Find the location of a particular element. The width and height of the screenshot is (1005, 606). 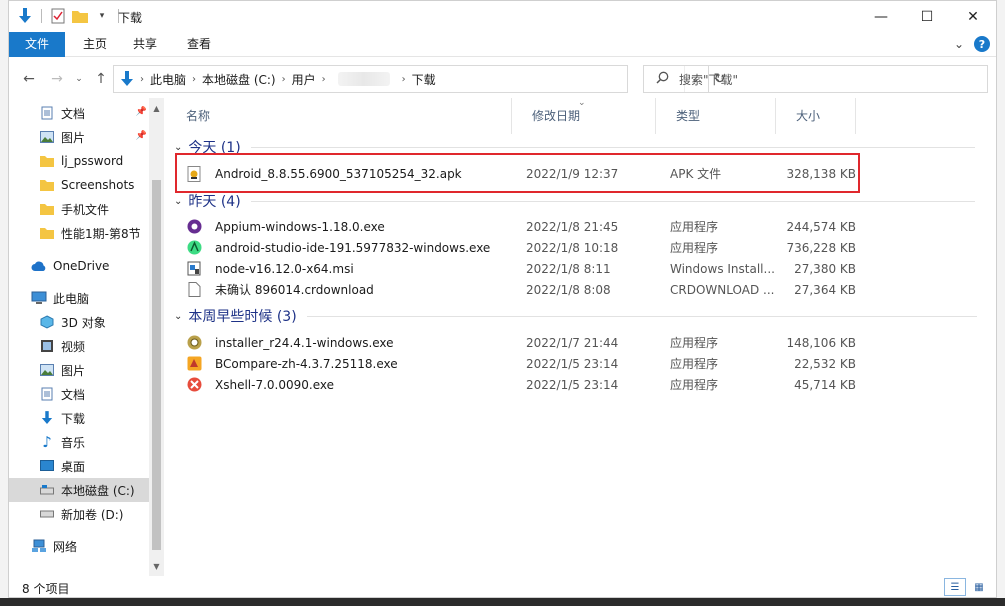

breadcrumb-this-pc: 此电脑 is located at coordinates (168, 79).